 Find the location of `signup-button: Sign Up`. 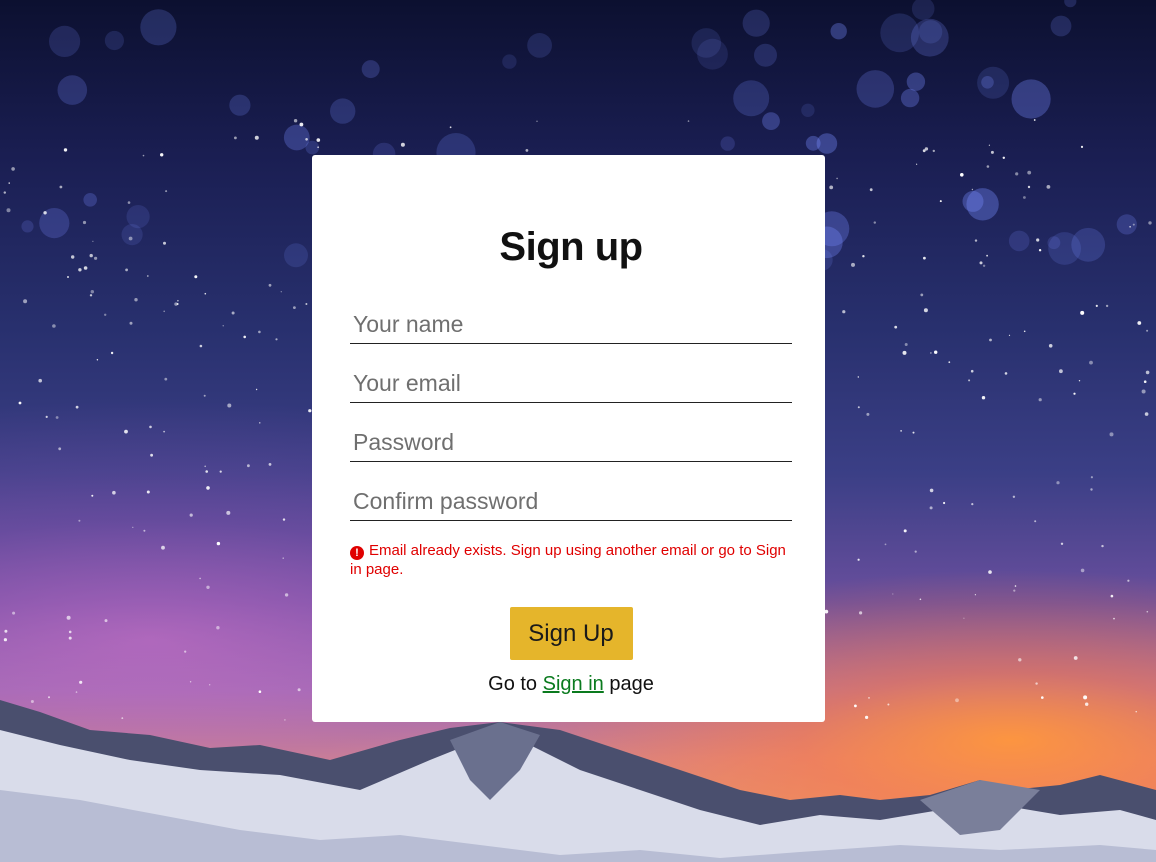

signup-button: Sign Up is located at coordinates (571, 633).